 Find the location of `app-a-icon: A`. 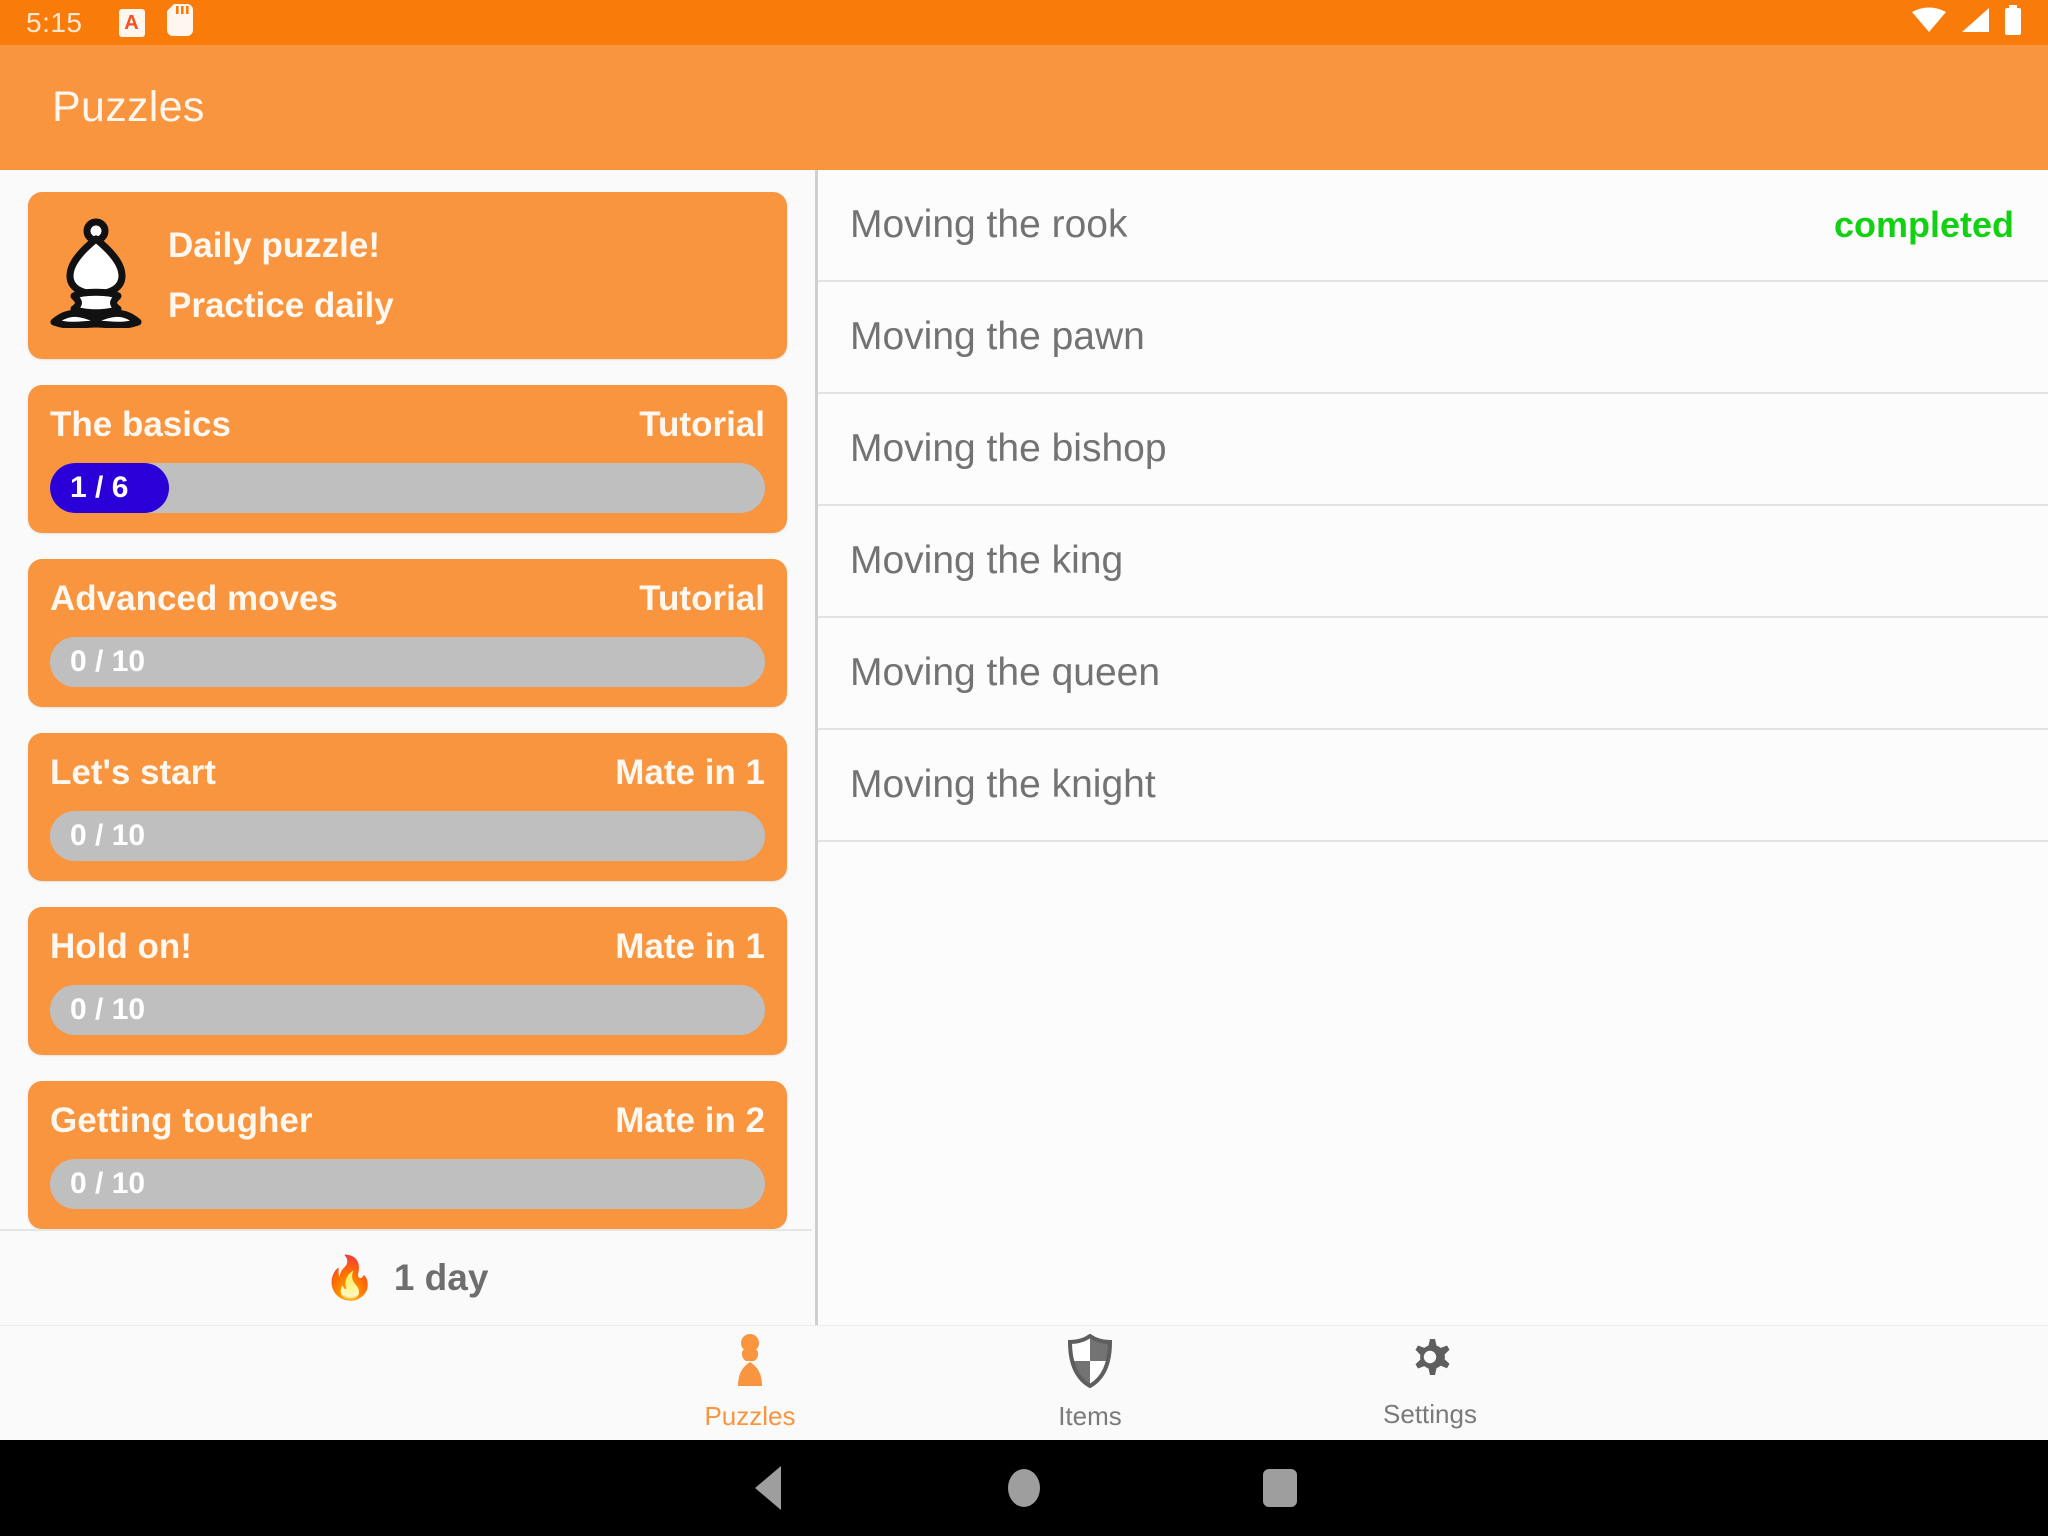

app-a-icon: A is located at coordinates (131, 22).